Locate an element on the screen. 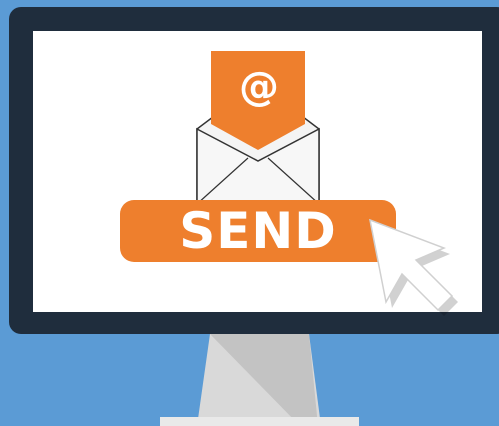 The width and height of the screenshot is (499, 426). at-sign-icon: @ is located at coordinates (259, 87).